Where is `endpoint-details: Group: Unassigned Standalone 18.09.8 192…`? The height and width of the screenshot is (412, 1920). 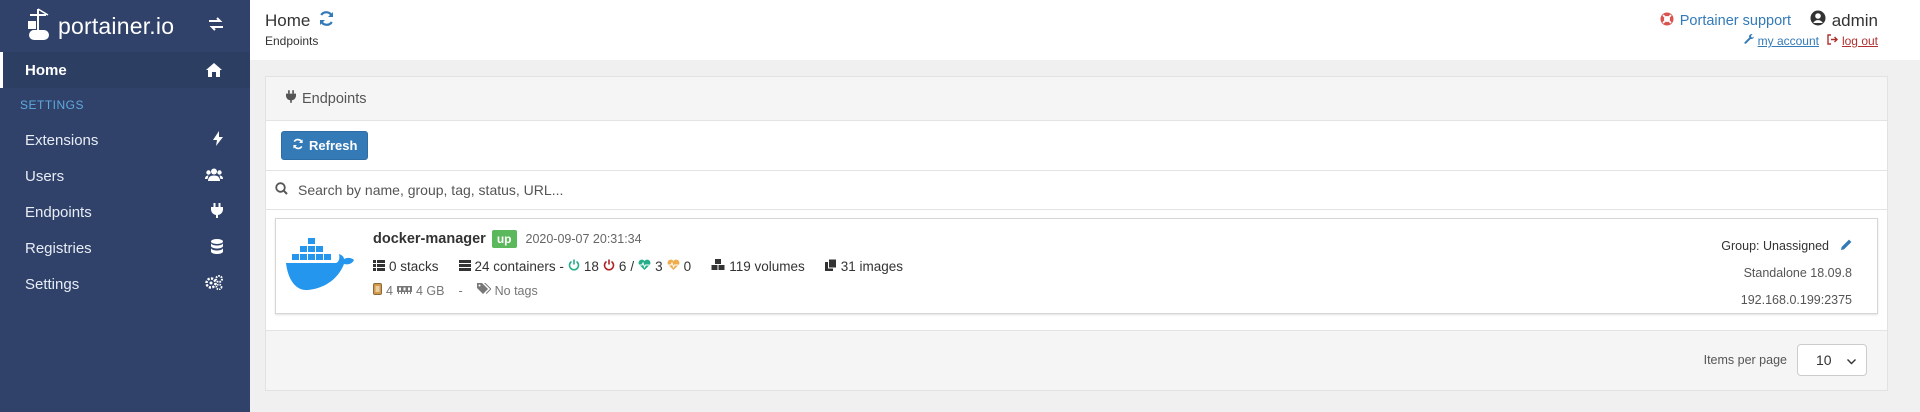
endpoint-details: Group: Unassigned Standalone 18.09.8 192… is located at coordinates (1786, 273).